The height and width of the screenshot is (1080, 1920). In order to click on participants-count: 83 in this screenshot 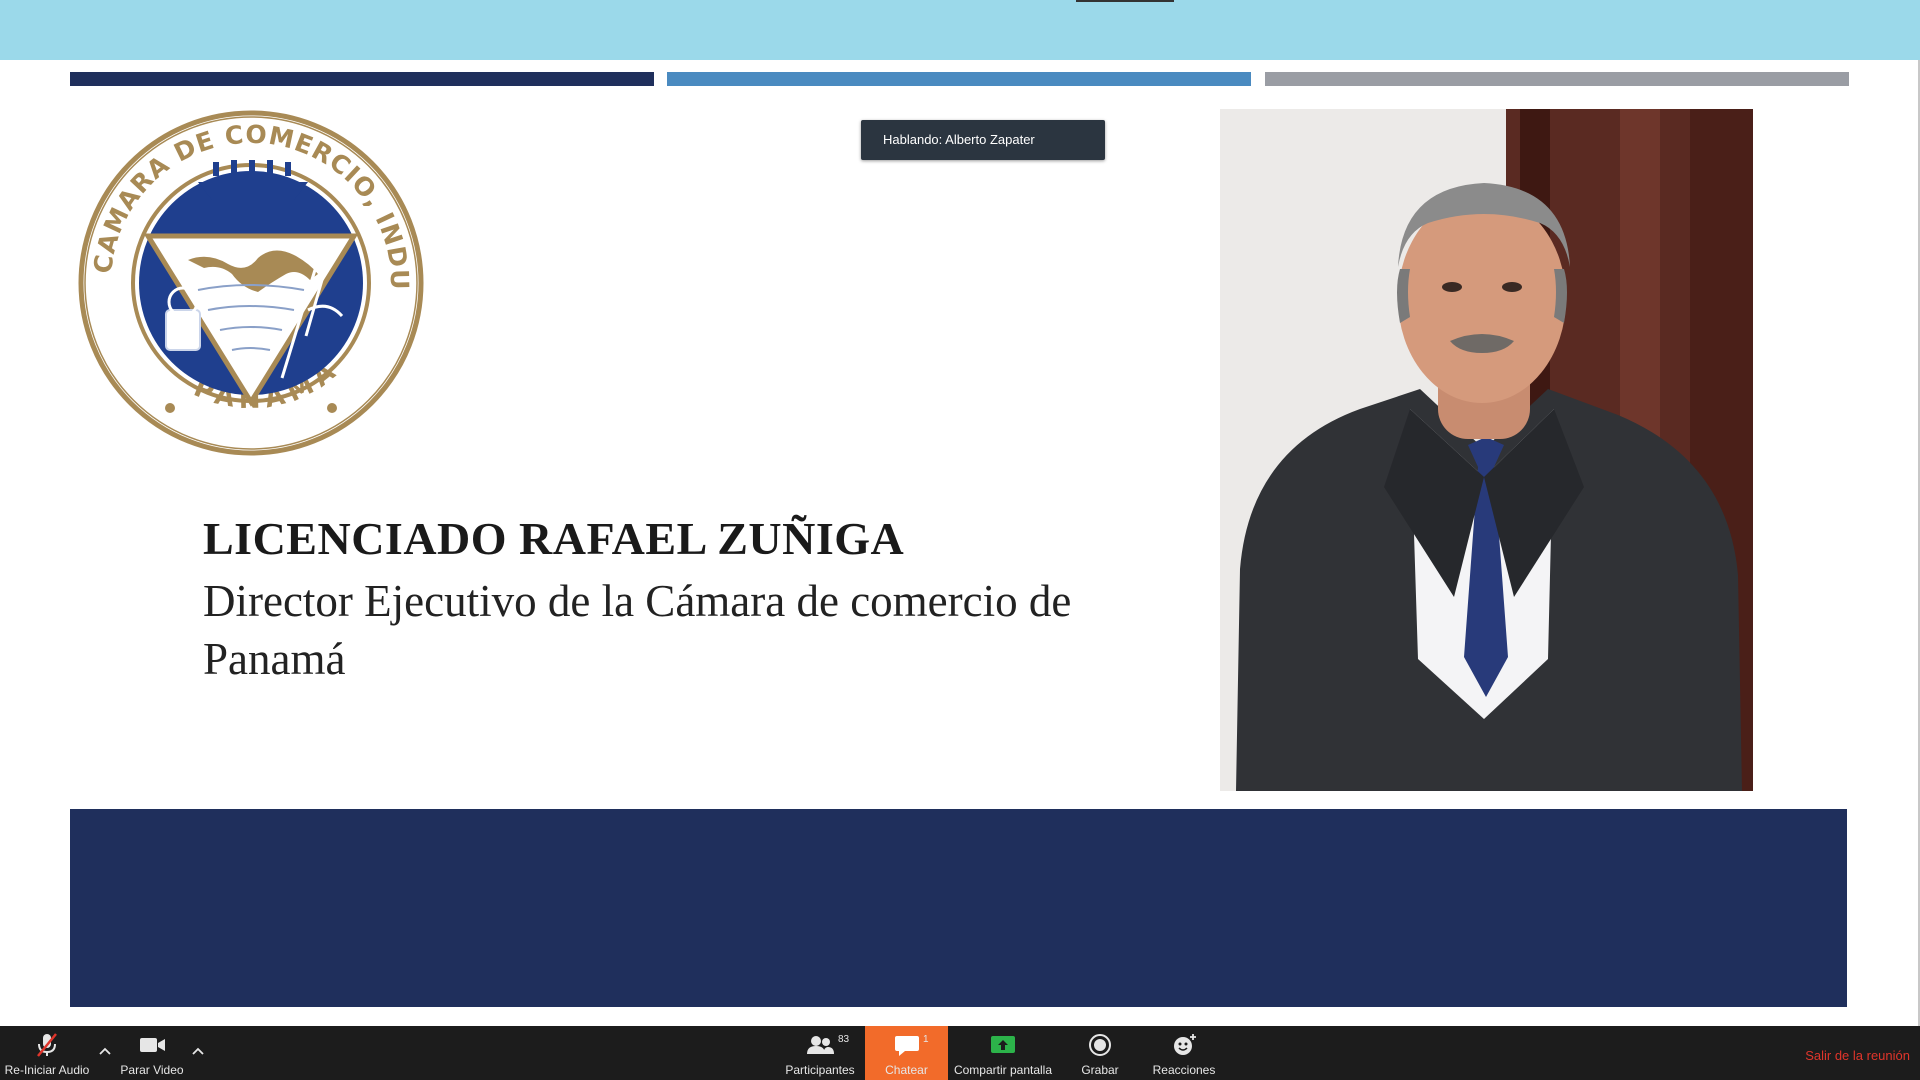, I will do `click(844, 1039)`.